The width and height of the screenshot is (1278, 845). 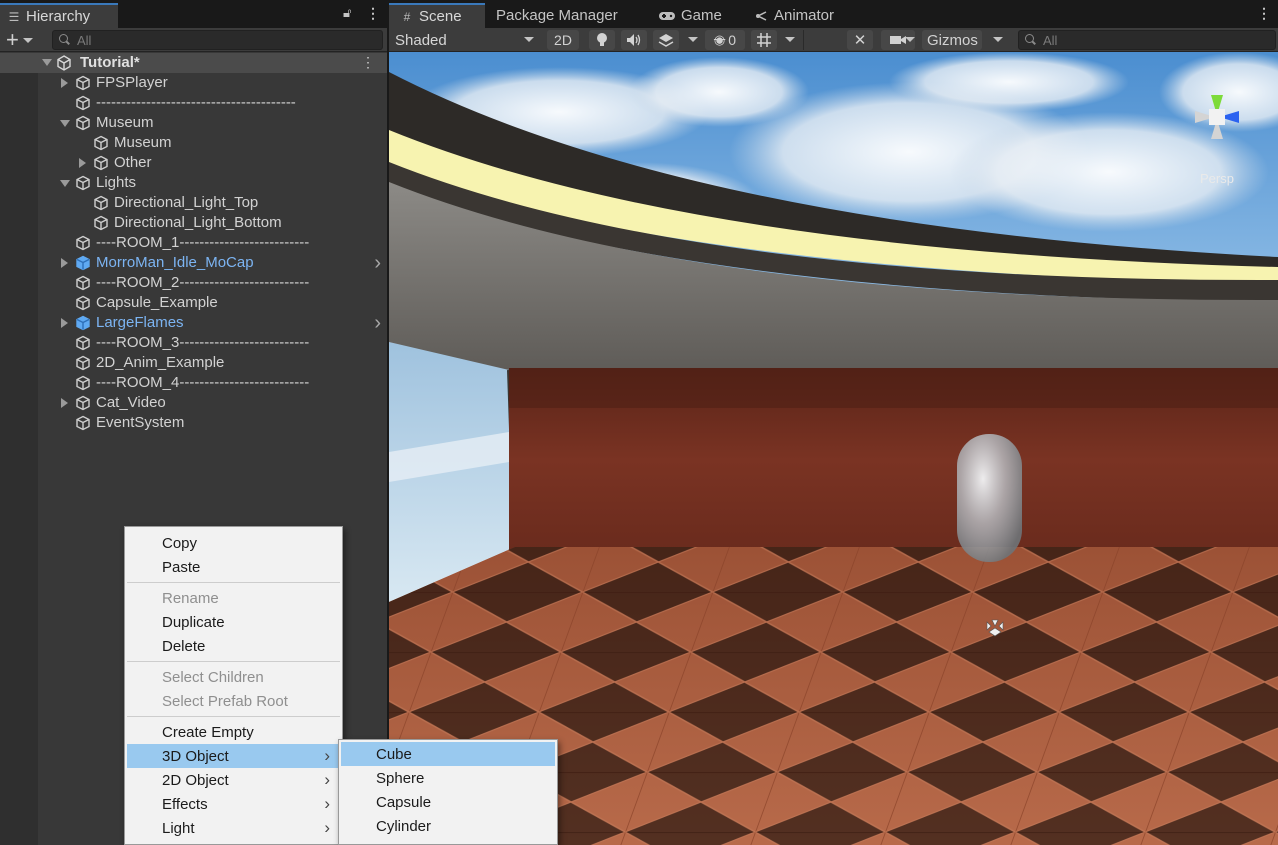 I want to click on hierarchy-item: Directional_Light_Bottom, so click(x=193, y=223).